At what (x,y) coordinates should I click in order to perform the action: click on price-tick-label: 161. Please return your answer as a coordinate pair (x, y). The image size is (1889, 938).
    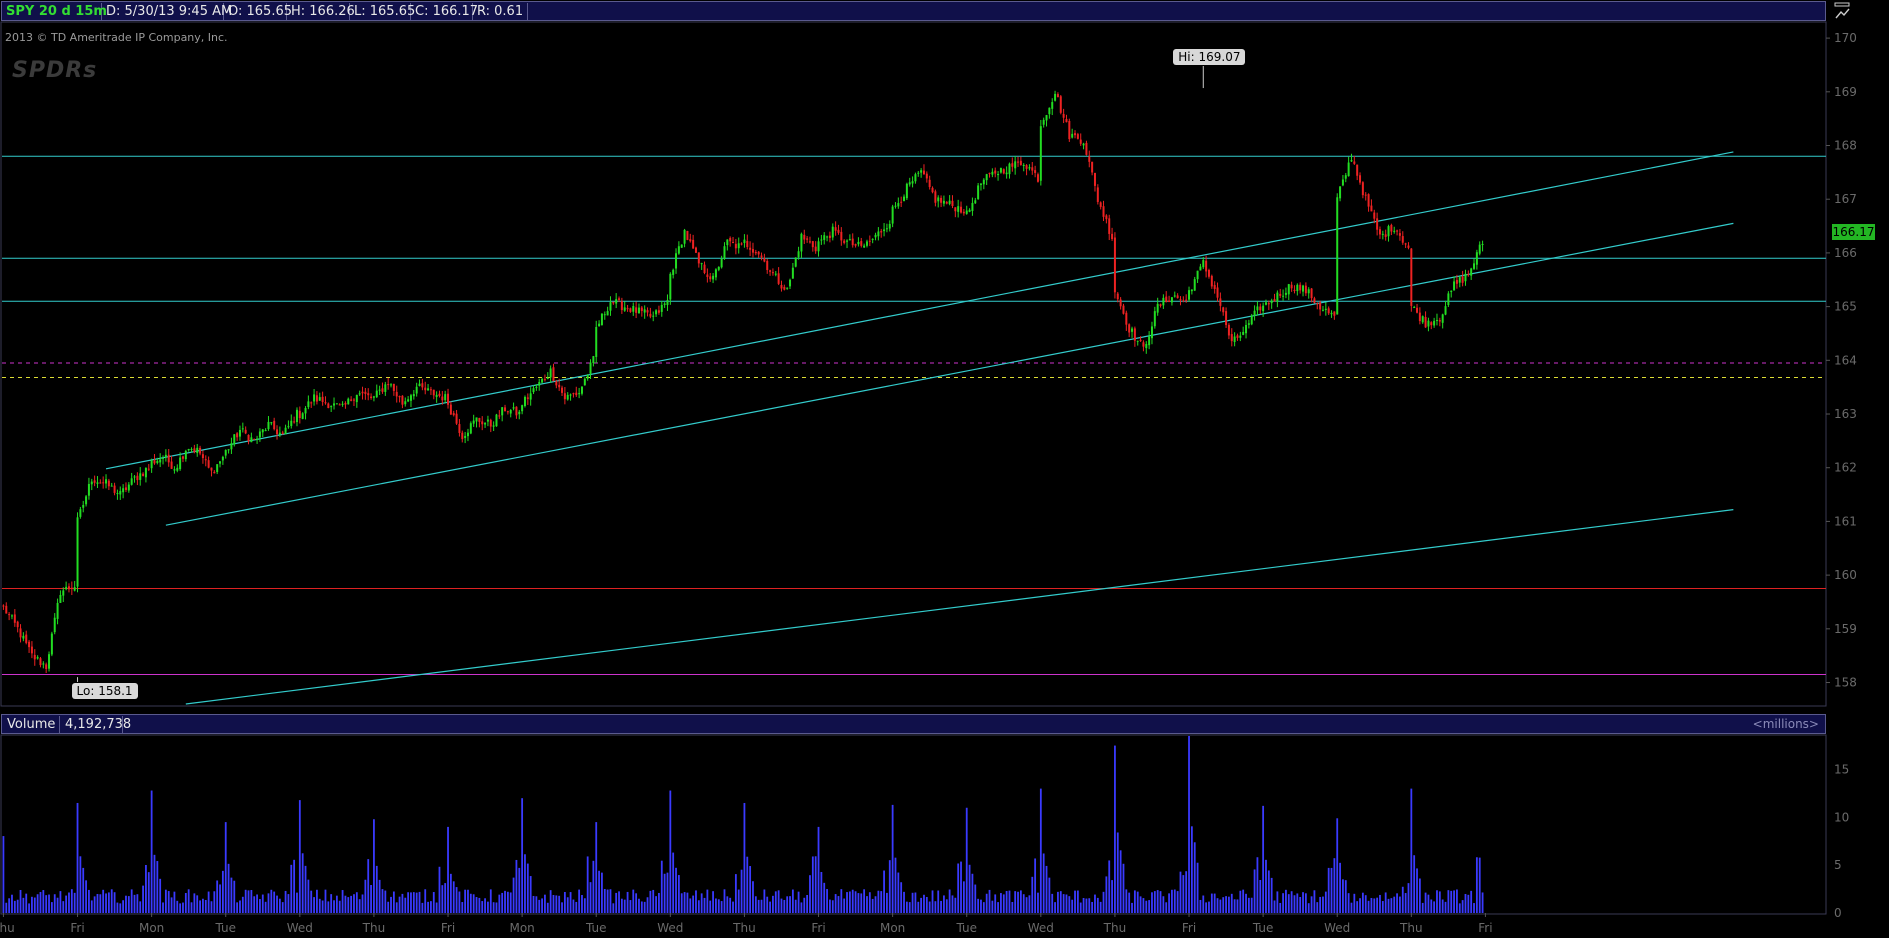
    Looking at the image, I should click on (1845, 521).